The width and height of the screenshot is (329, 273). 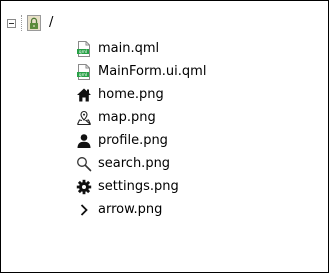 What do you see at coordinates (131, 94) in the screenshot?
I see `tree-item-label: home.png` at bounding box center [131, 94].